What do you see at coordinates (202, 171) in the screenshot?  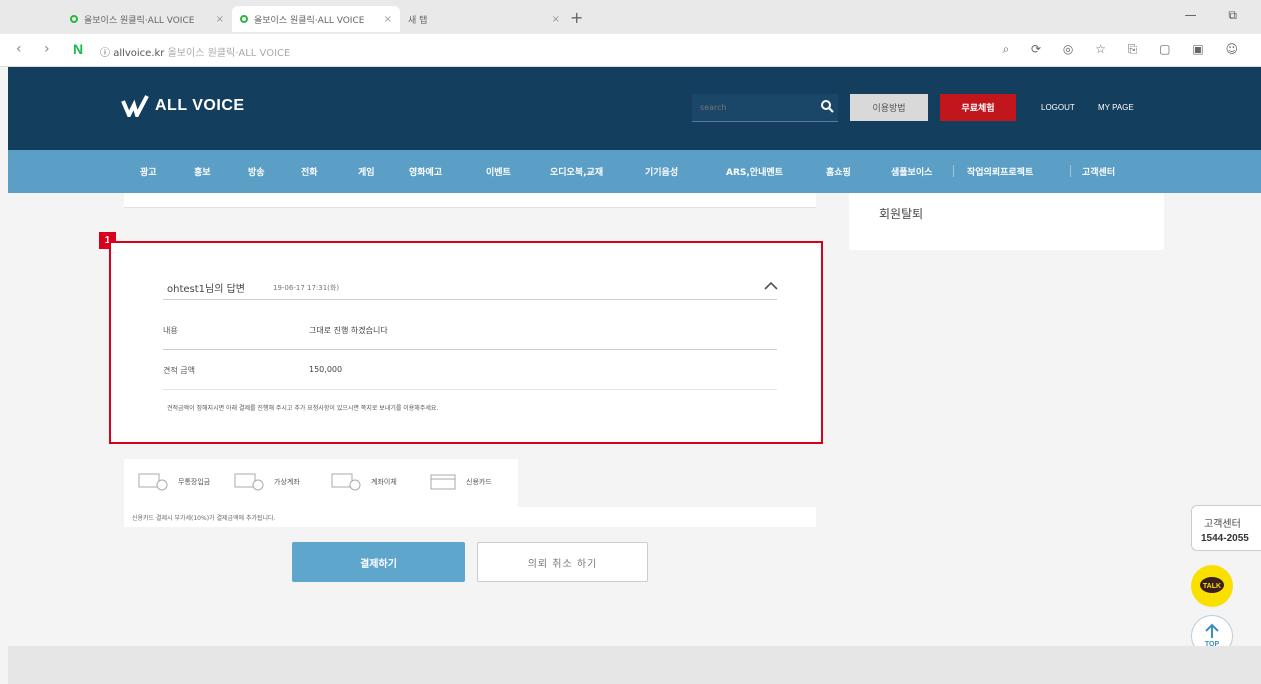 I see `nav-item-promo: 홍보` at bounding box center [202, 171].